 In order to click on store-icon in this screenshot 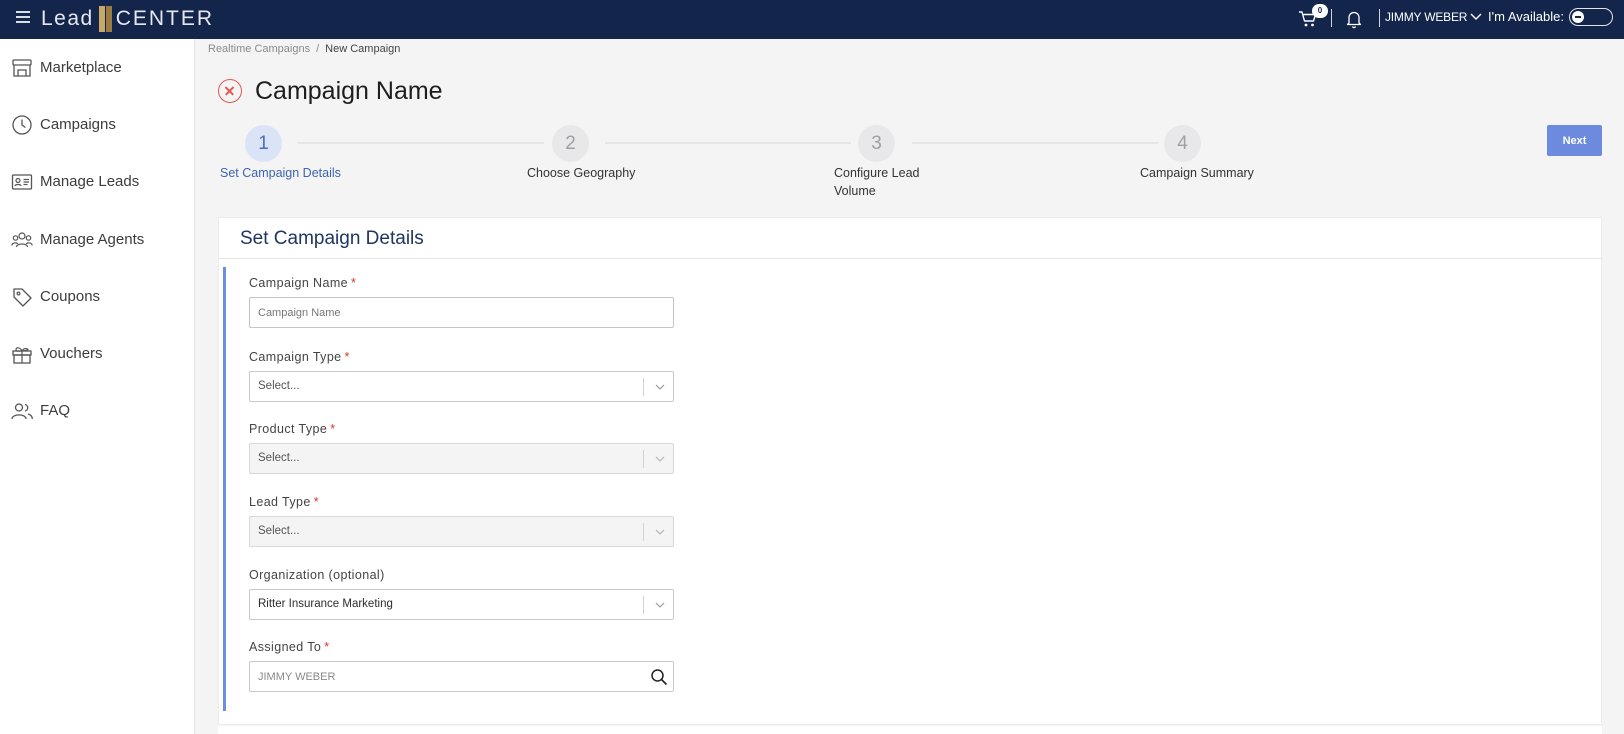, I will do `click(22, 68)`.